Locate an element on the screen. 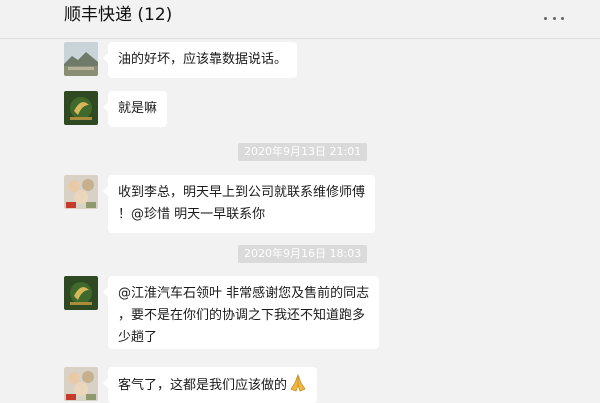  chat-header: 顺丰快递 (12) is located at coordinates (300, 19).